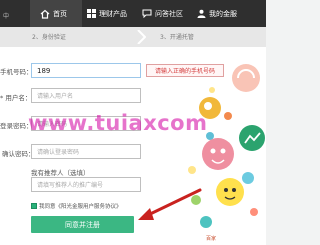 The height and width of the screenshot is (245, 320). I want to click on username-input: 请输入用户名, so click(86, 95).